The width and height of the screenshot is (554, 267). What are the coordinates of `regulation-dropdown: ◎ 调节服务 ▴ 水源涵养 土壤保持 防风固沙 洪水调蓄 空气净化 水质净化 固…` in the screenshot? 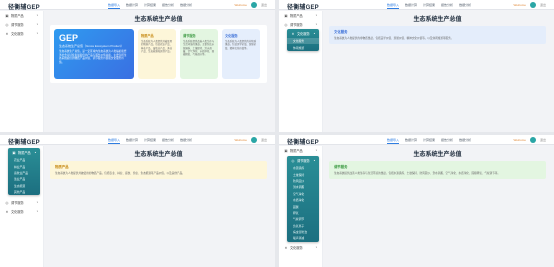 It's located at (303, 199).